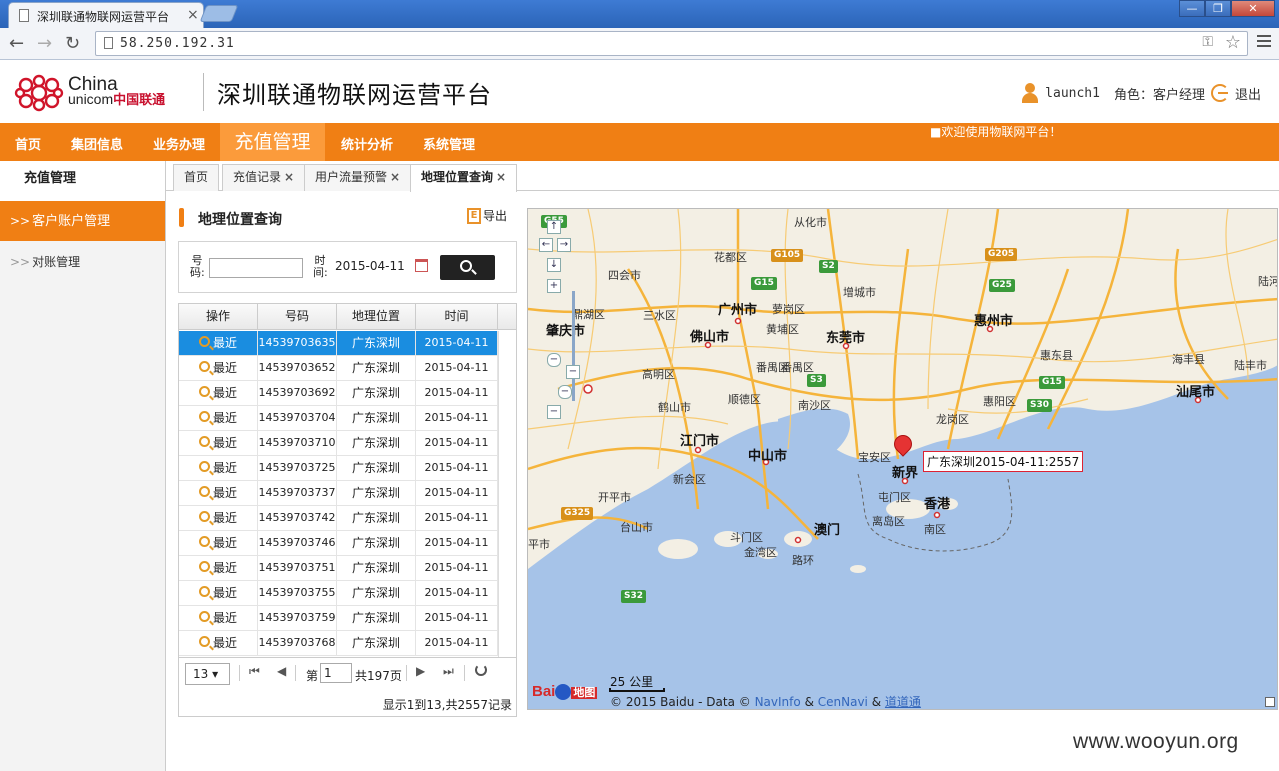  What do you see at coordinates (1233, 42) in the screenshot?
I see `bookmark-star-icon: ☆` at bounding box center [1233, 42].